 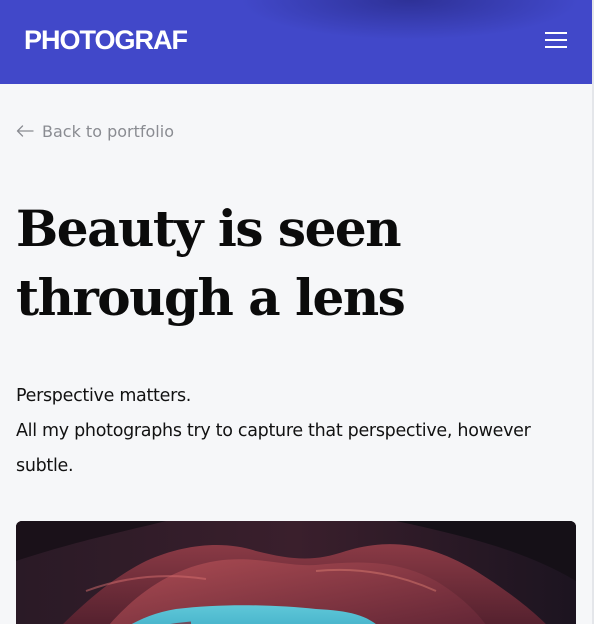 I want to click on title-line-1: Beauty is seen, so click(x=209, y=228).